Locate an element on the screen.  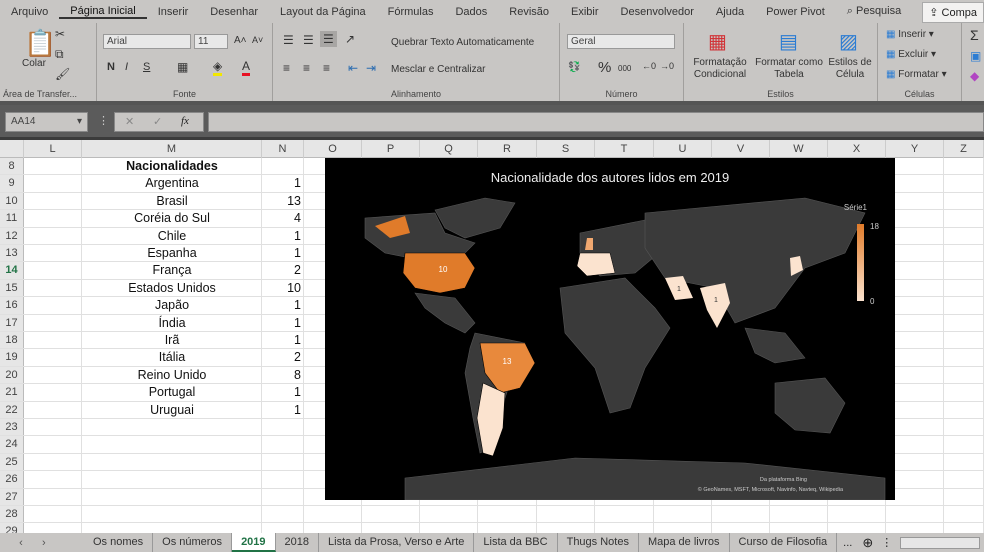
column-header-l: L is located at coordinates (53, 149).